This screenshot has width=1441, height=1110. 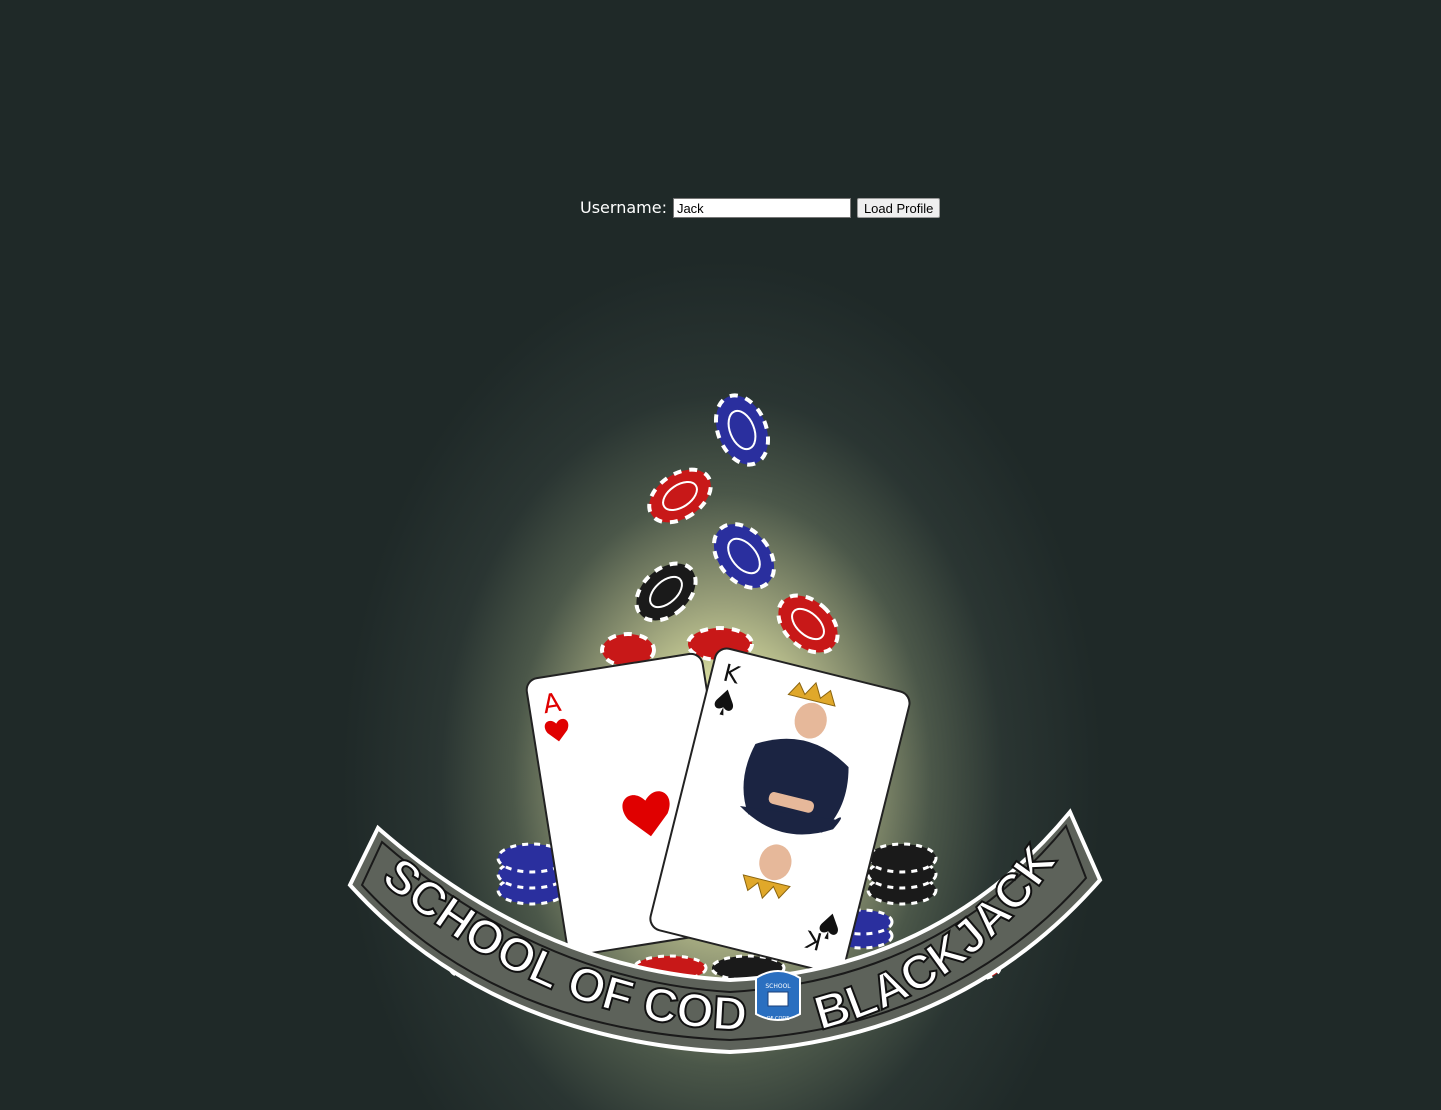 I want to click on badge-text-bottom: OF CODE, so click(x=778, y=1019).